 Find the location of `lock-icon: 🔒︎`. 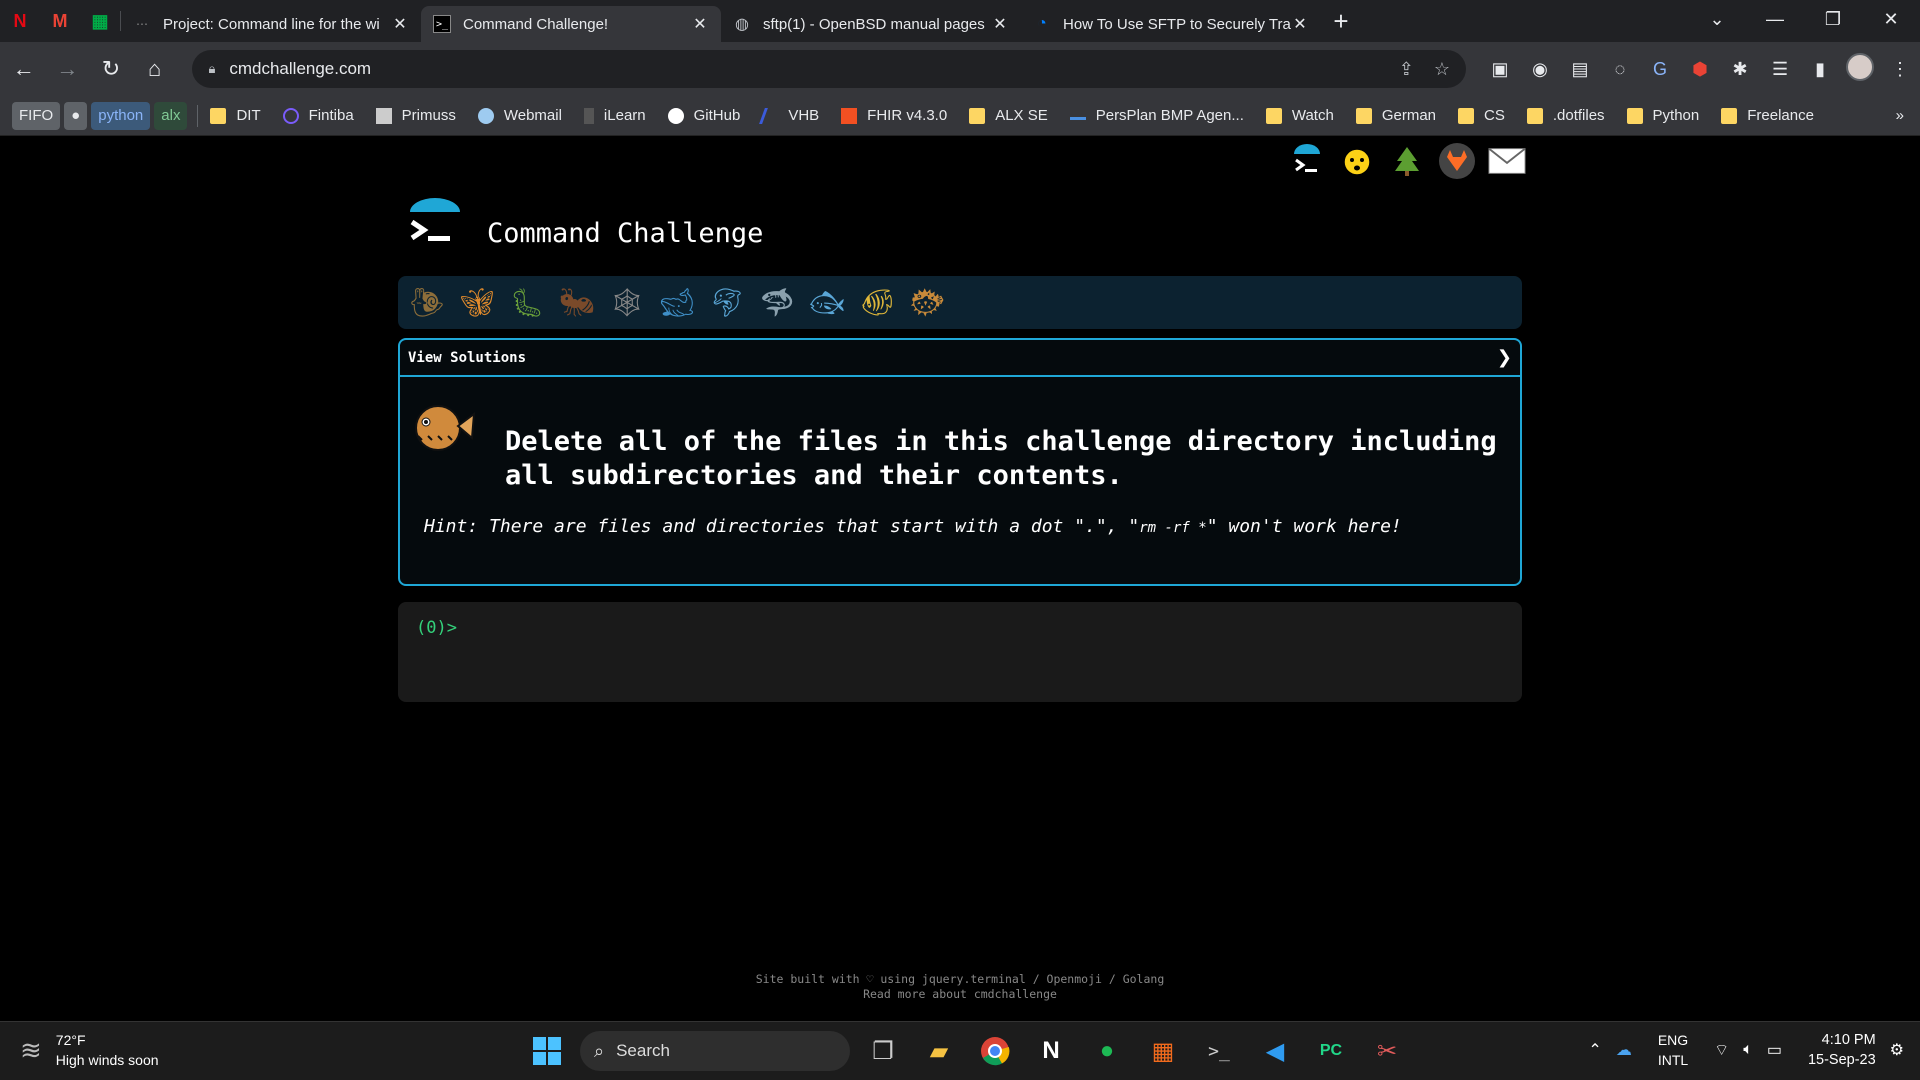

lock-icon: 🔒︎ is located at coordinates (211, 69).